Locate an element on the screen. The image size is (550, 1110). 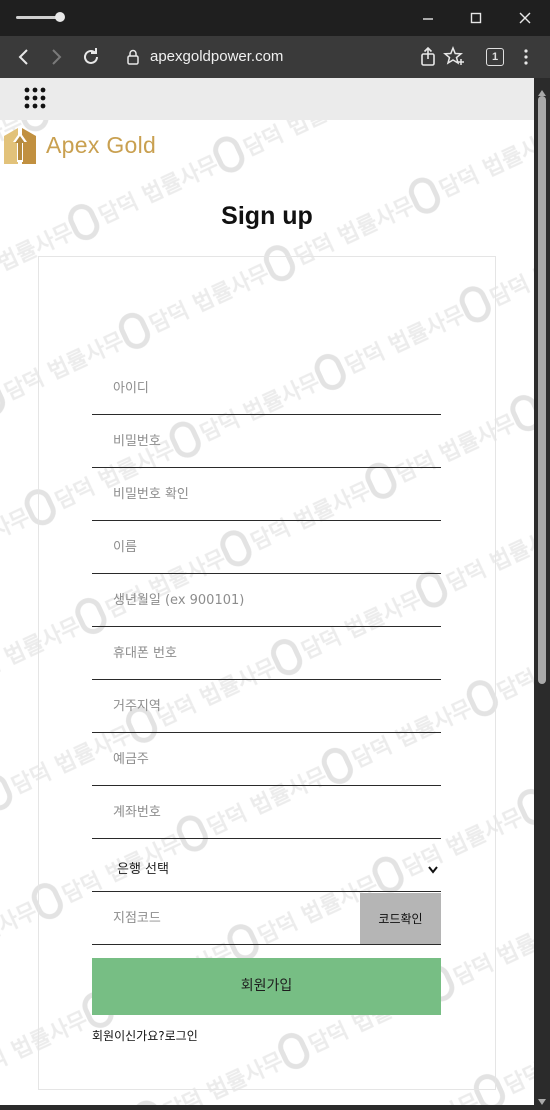
bank-select: 은행 선택 is located at coordinates (266, 866).